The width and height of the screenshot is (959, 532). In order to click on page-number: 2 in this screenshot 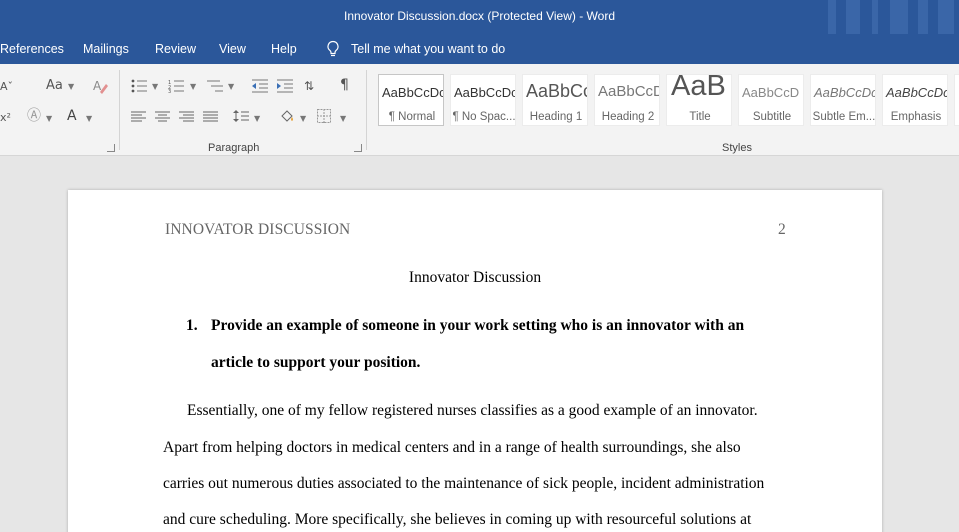, I will do `click(782, 229)`.